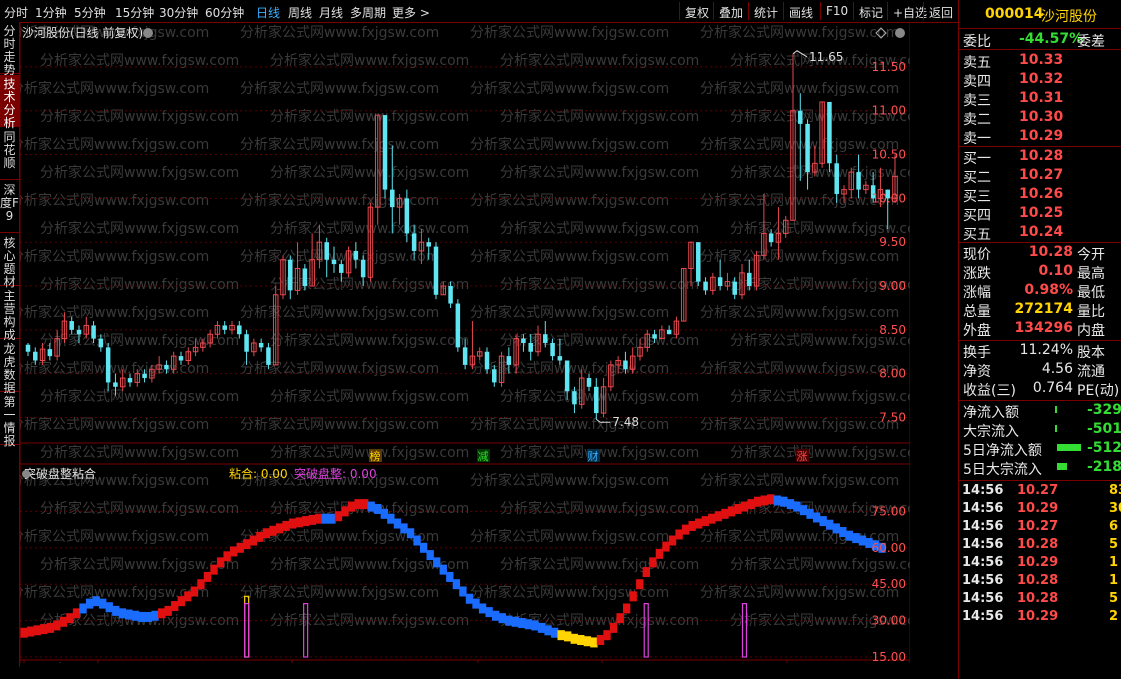 This screenshot has height=679, width=1121. I want to click on tick-volume: 1, so click(1114, 580).